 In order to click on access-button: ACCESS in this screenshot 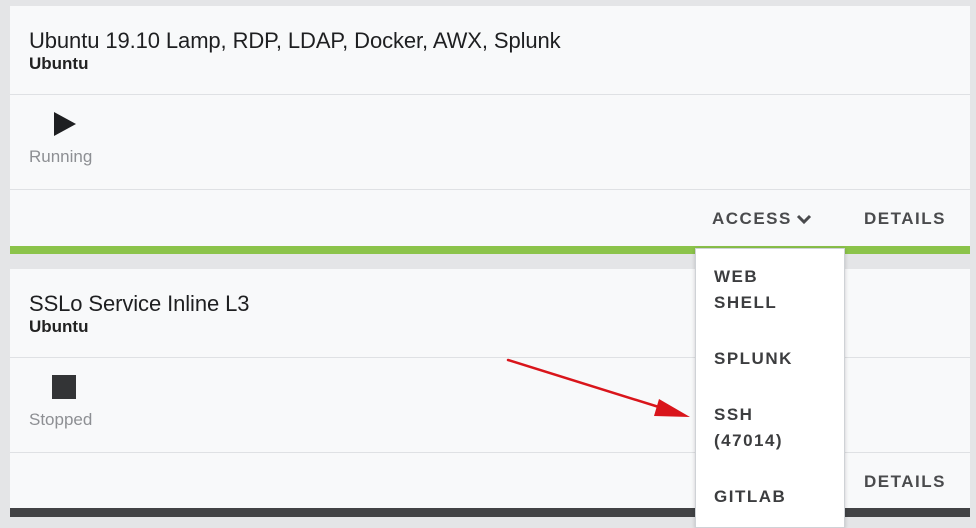, I will do `click(762, 219)`.